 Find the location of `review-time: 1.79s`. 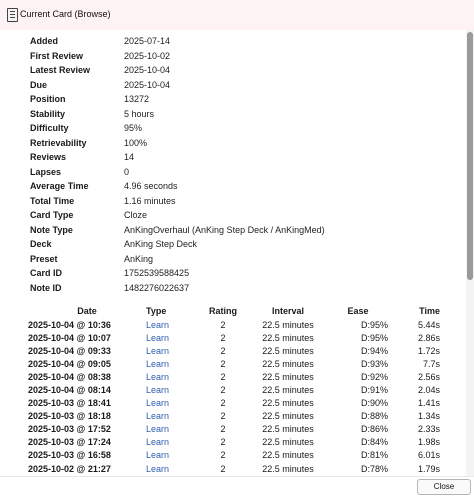

review-time: 1.79s is located at coordinates (428, 468).